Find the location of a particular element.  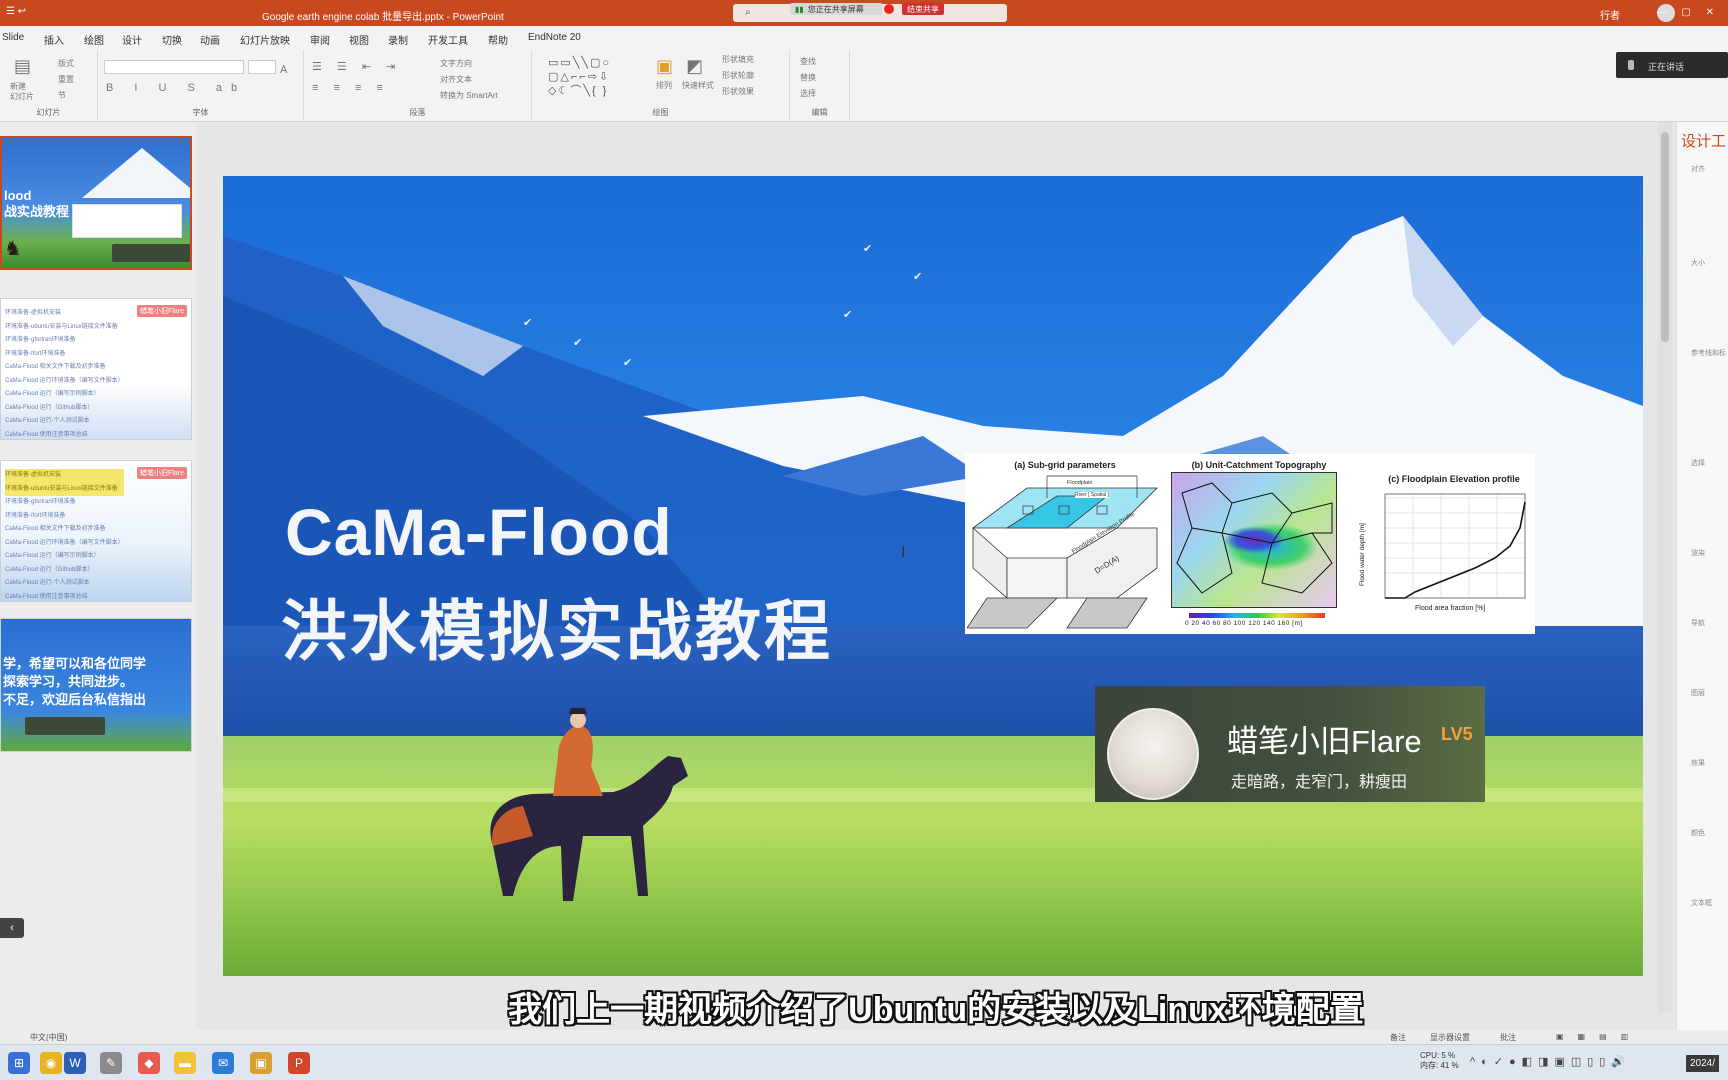

slide-thumbnail-1: lood 战实战教程 ♞ is located at coordinates (96, 203).